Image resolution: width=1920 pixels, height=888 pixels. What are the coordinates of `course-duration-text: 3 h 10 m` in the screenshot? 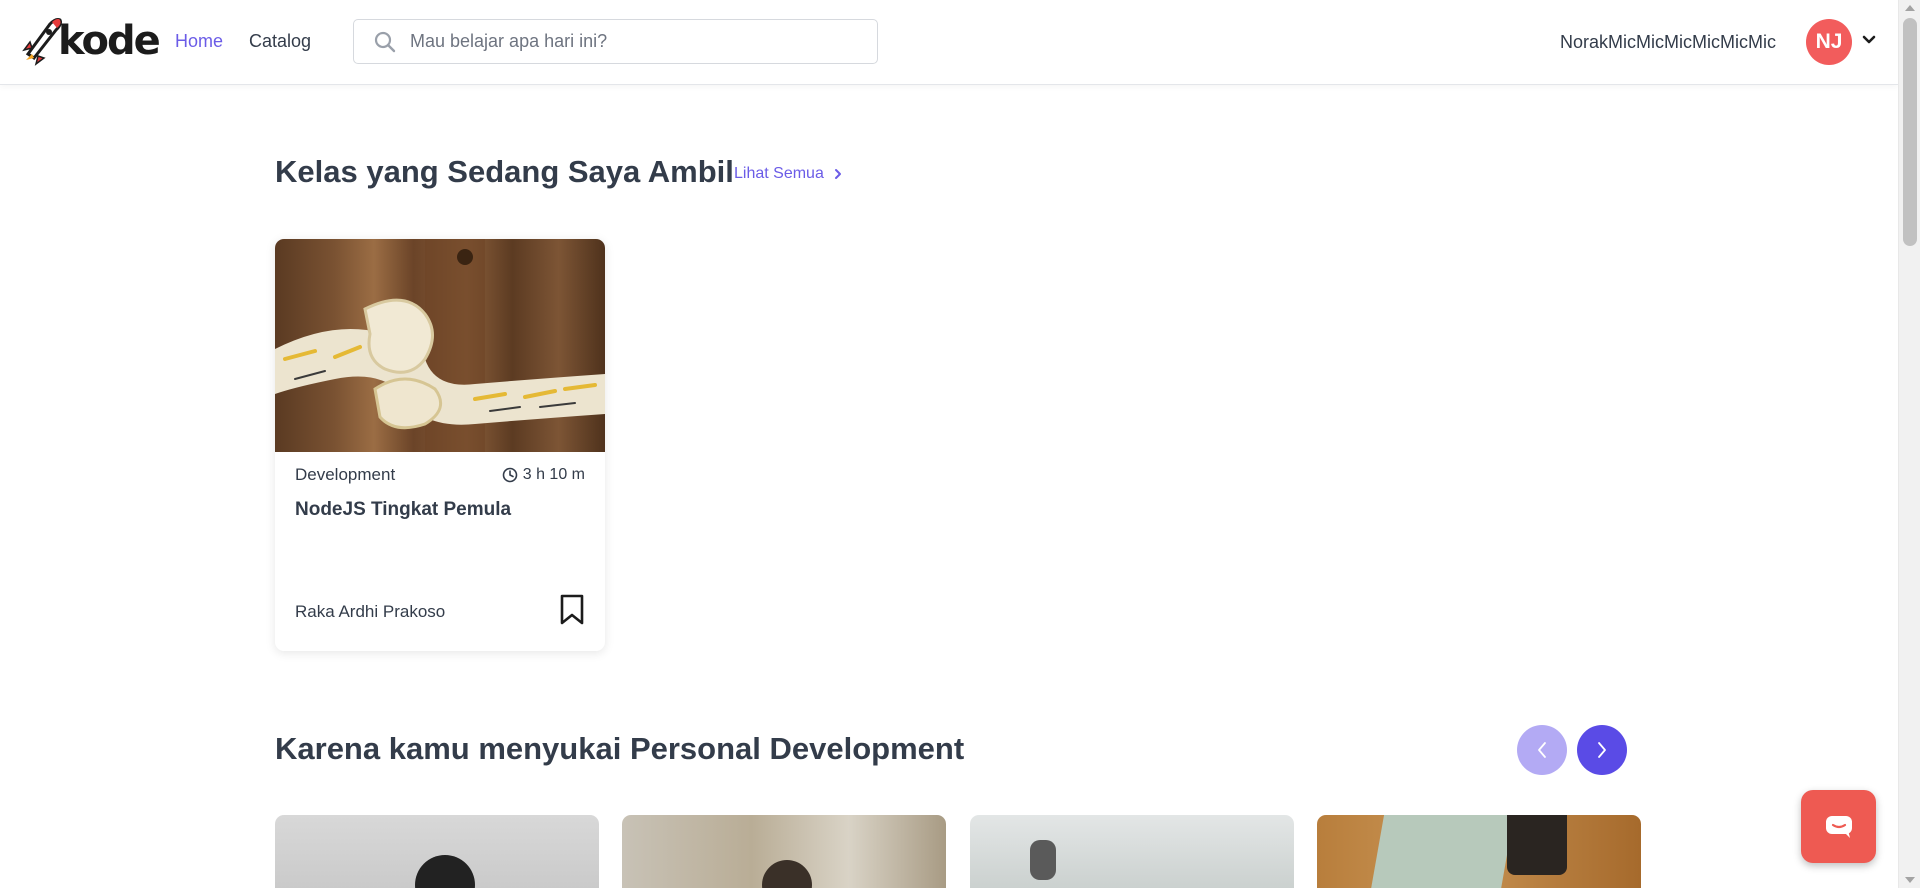 It's located at (553, 474).